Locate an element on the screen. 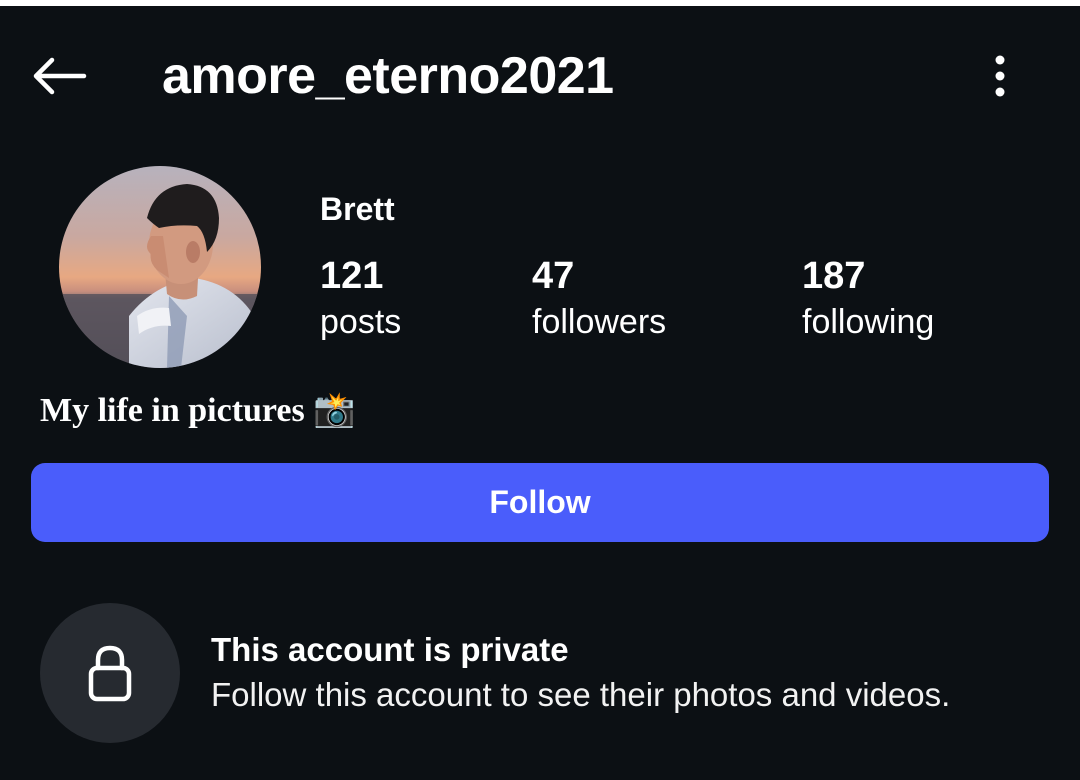 Image resolution: width=1080 pixels, height=780 pixels. stat-followers: 47 followers is located at coordinates (599, 300).